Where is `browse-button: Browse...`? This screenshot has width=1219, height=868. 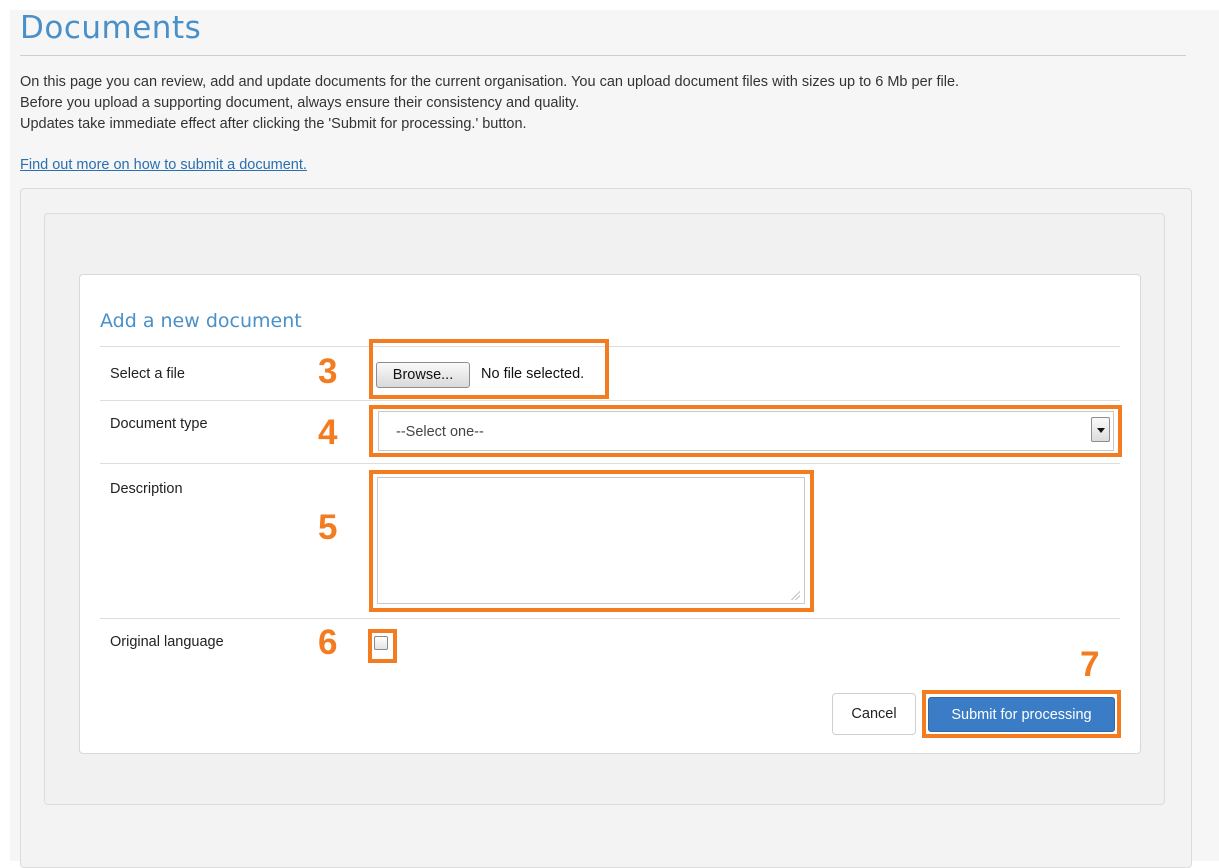
browse-button: Browse... is located at coordinates (423, 375).